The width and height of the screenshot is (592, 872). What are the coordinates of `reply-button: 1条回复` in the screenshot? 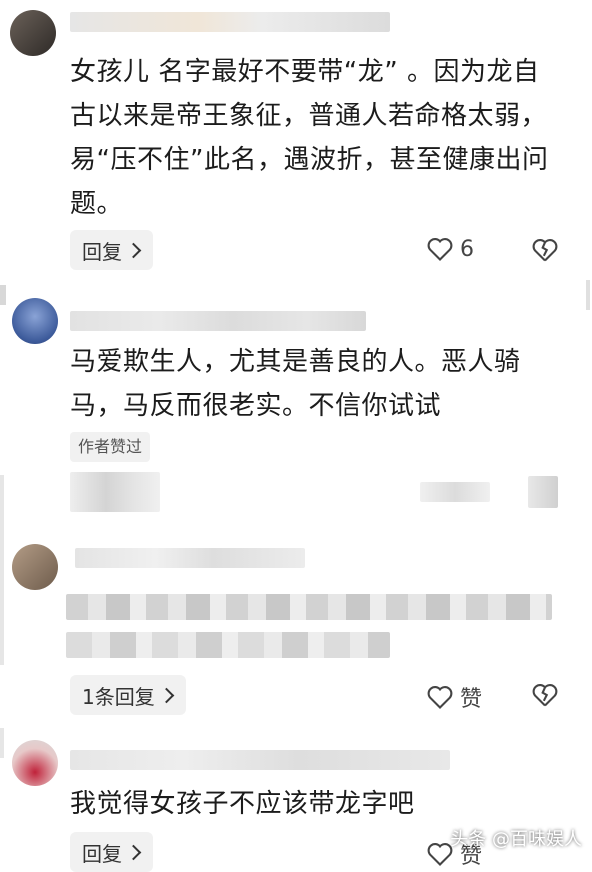 It's located at (128, 695).